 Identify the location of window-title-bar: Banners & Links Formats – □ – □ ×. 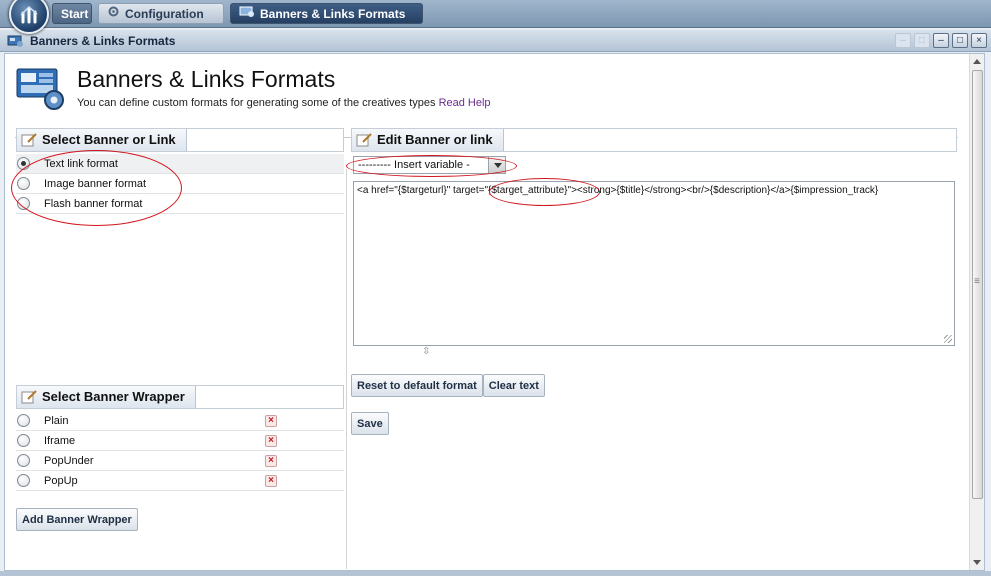
(495, 41).